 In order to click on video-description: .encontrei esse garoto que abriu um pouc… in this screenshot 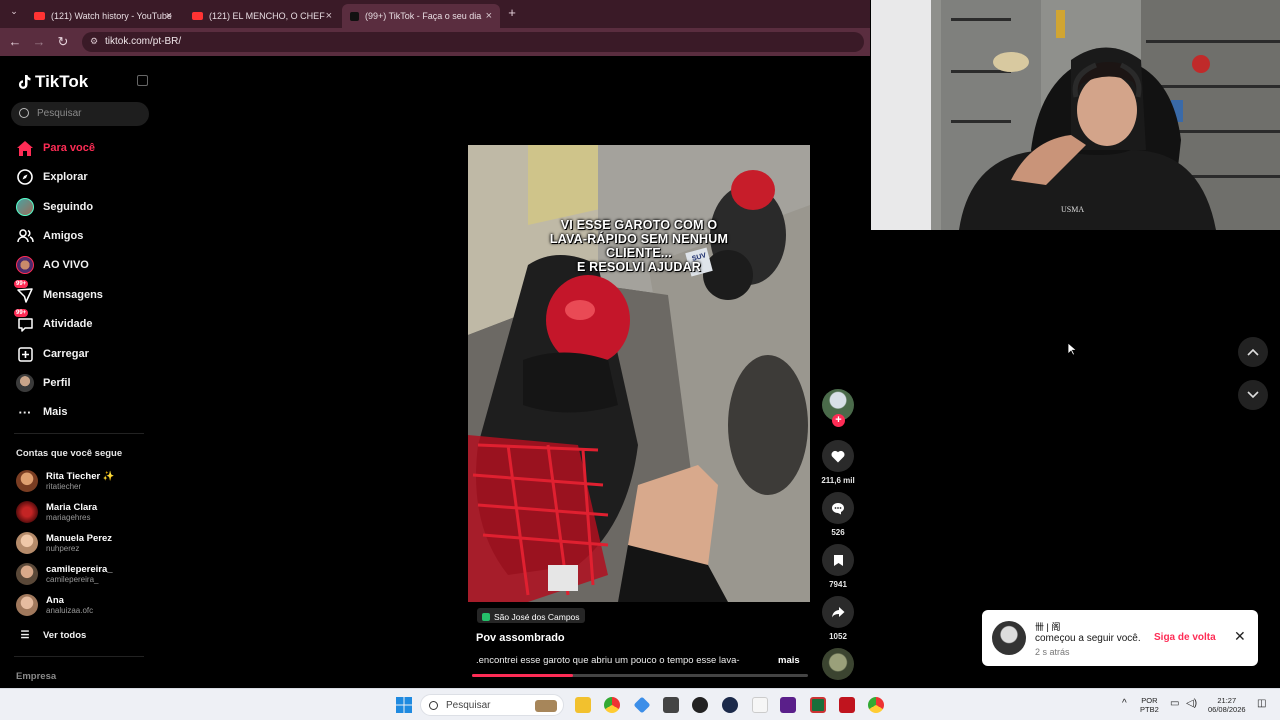, I will do `click(608, 660)`.